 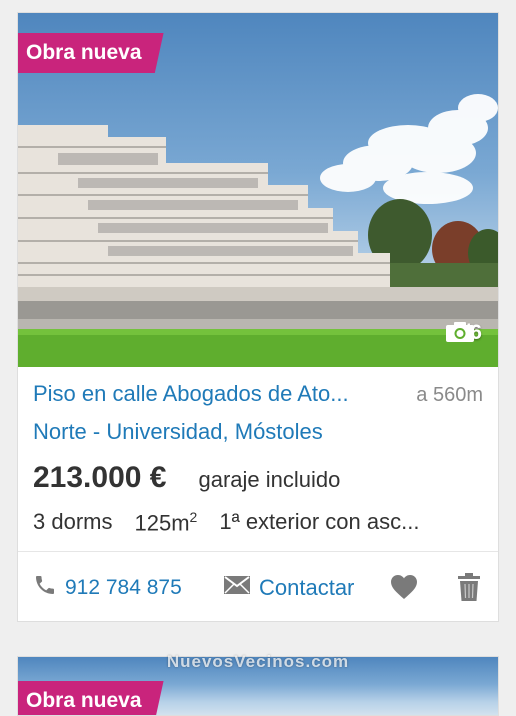 I want to click on phone-number: 912 784 875, so click(x=123, y=587).